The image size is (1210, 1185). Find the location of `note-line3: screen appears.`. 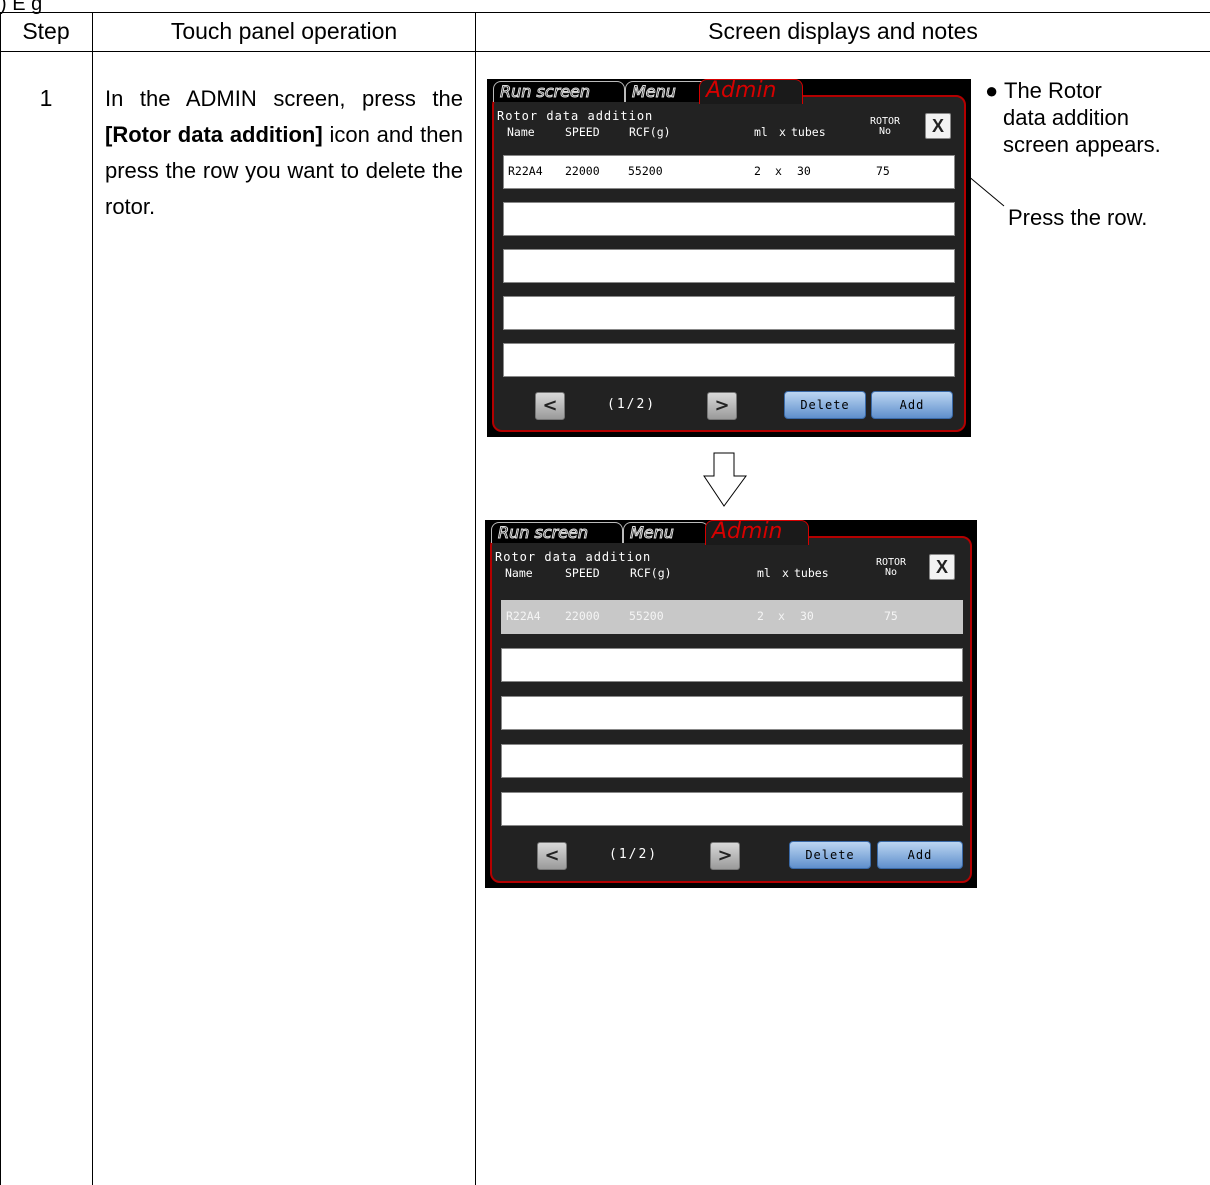

note-line3: screen appears. is located at coordinates (1082, 144).